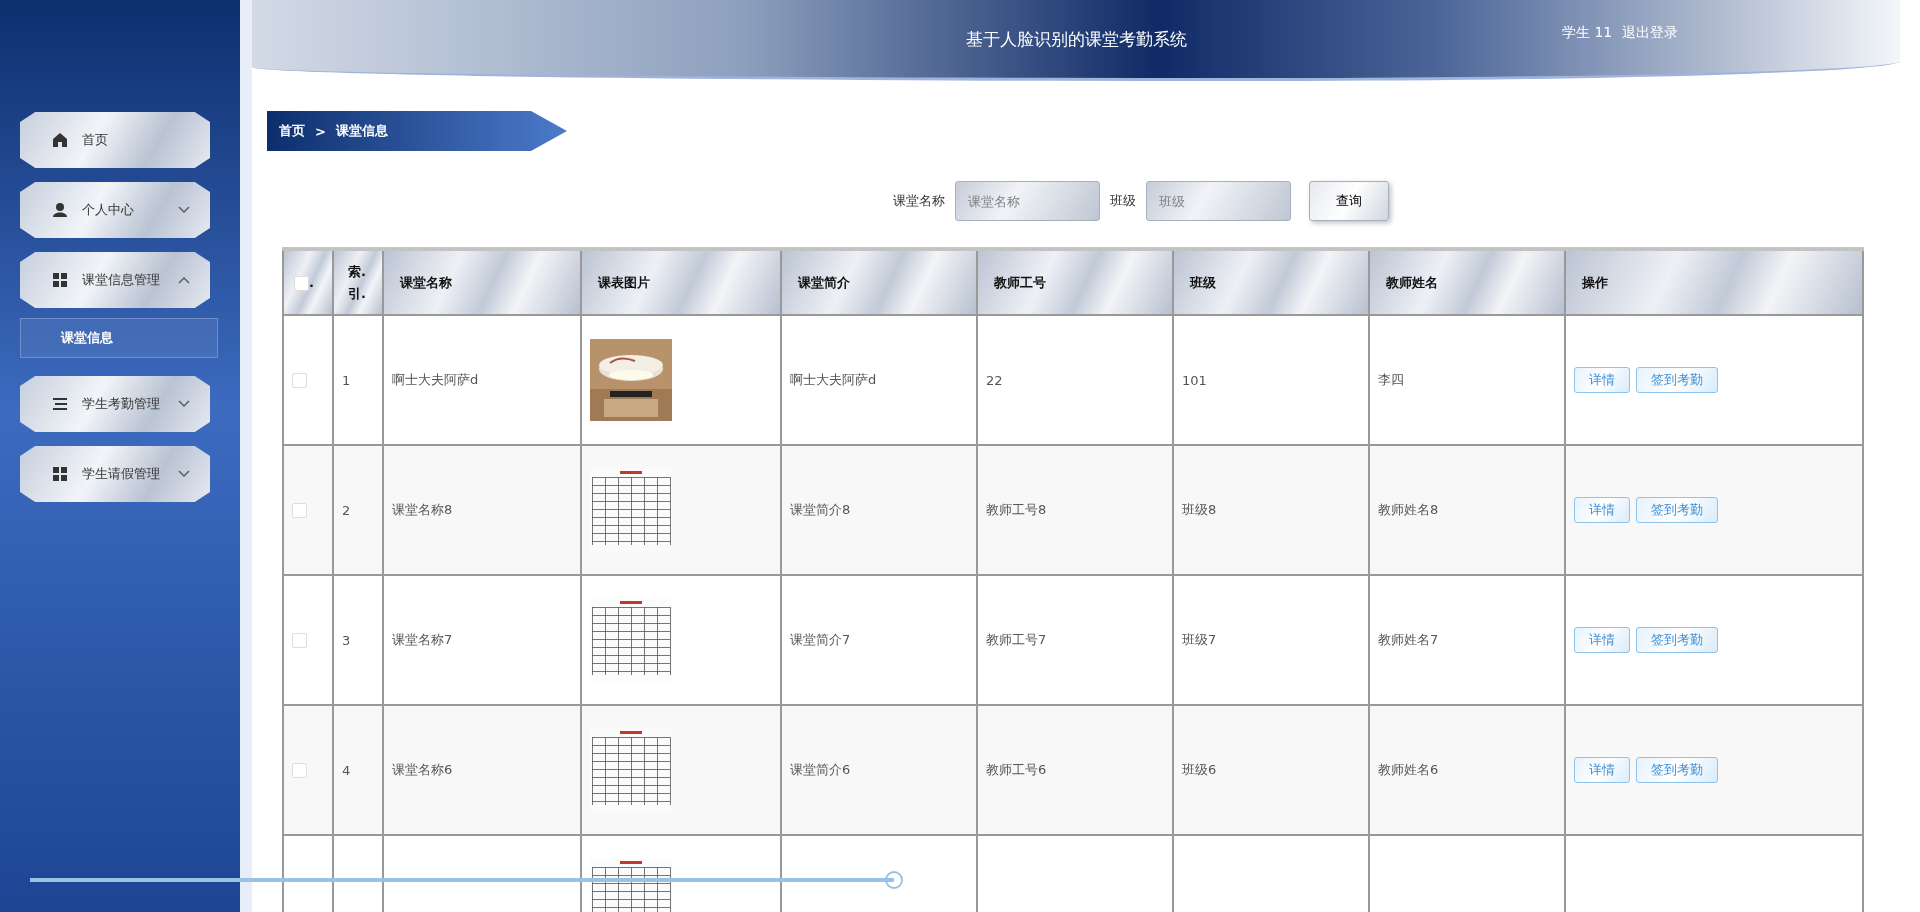 This screenshot has height=912, width=1920. I want to click on table-cell: 课堂名称8, so click(422, 509).